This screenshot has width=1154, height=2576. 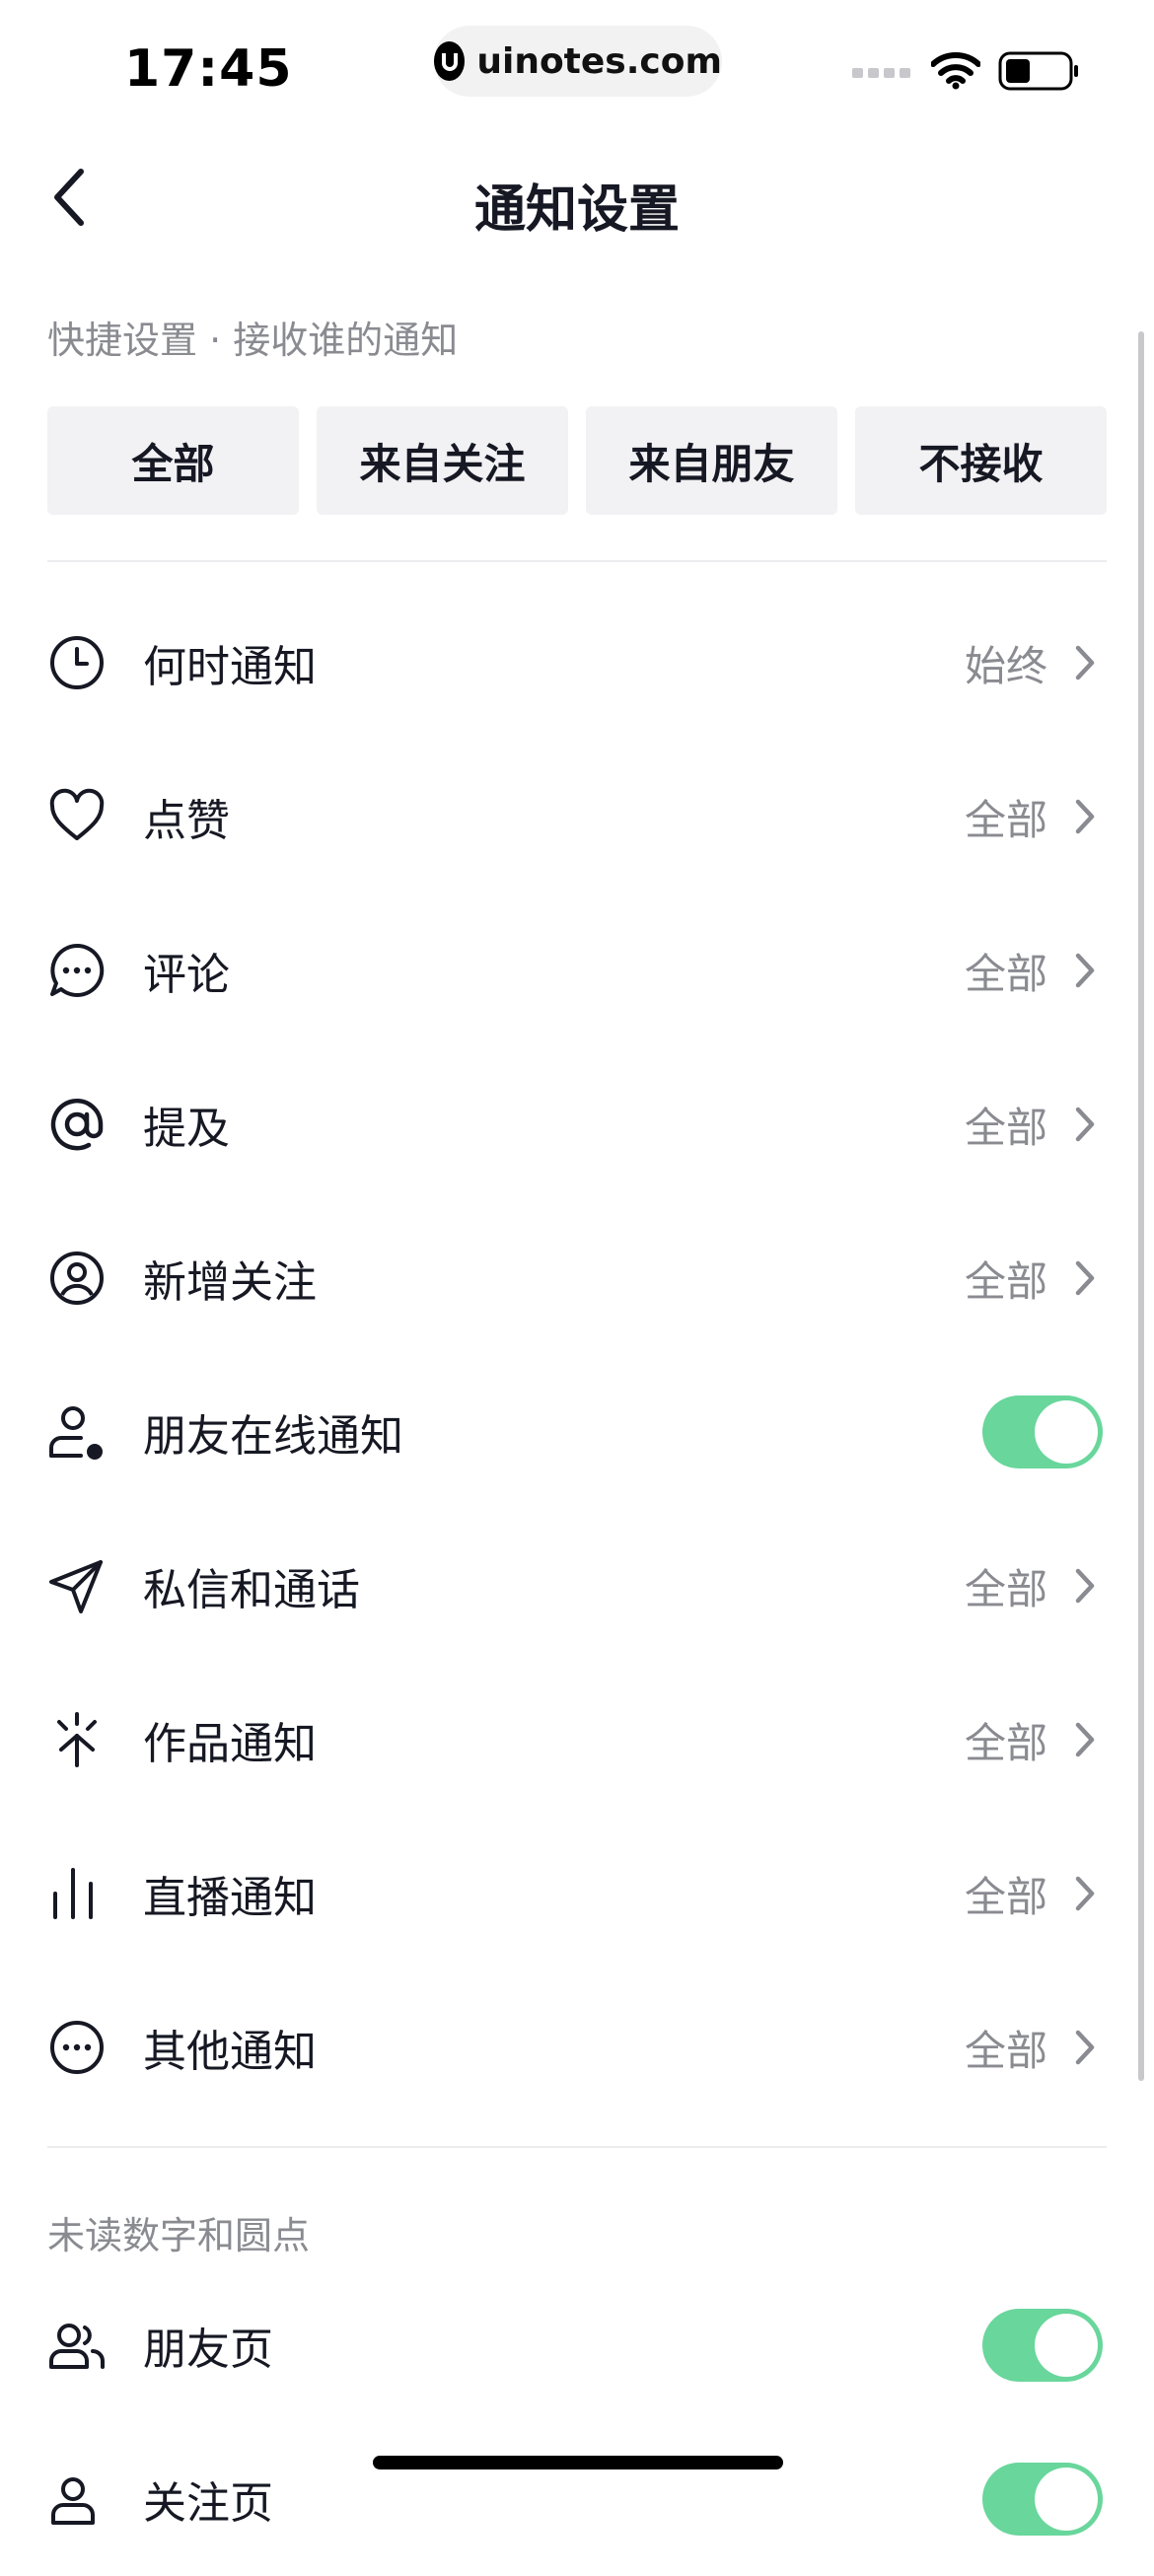 What do you see at coordinates (187, 1129) in the screenshot?
I see `row-label: 提及` at bounding box center [187, 1129].